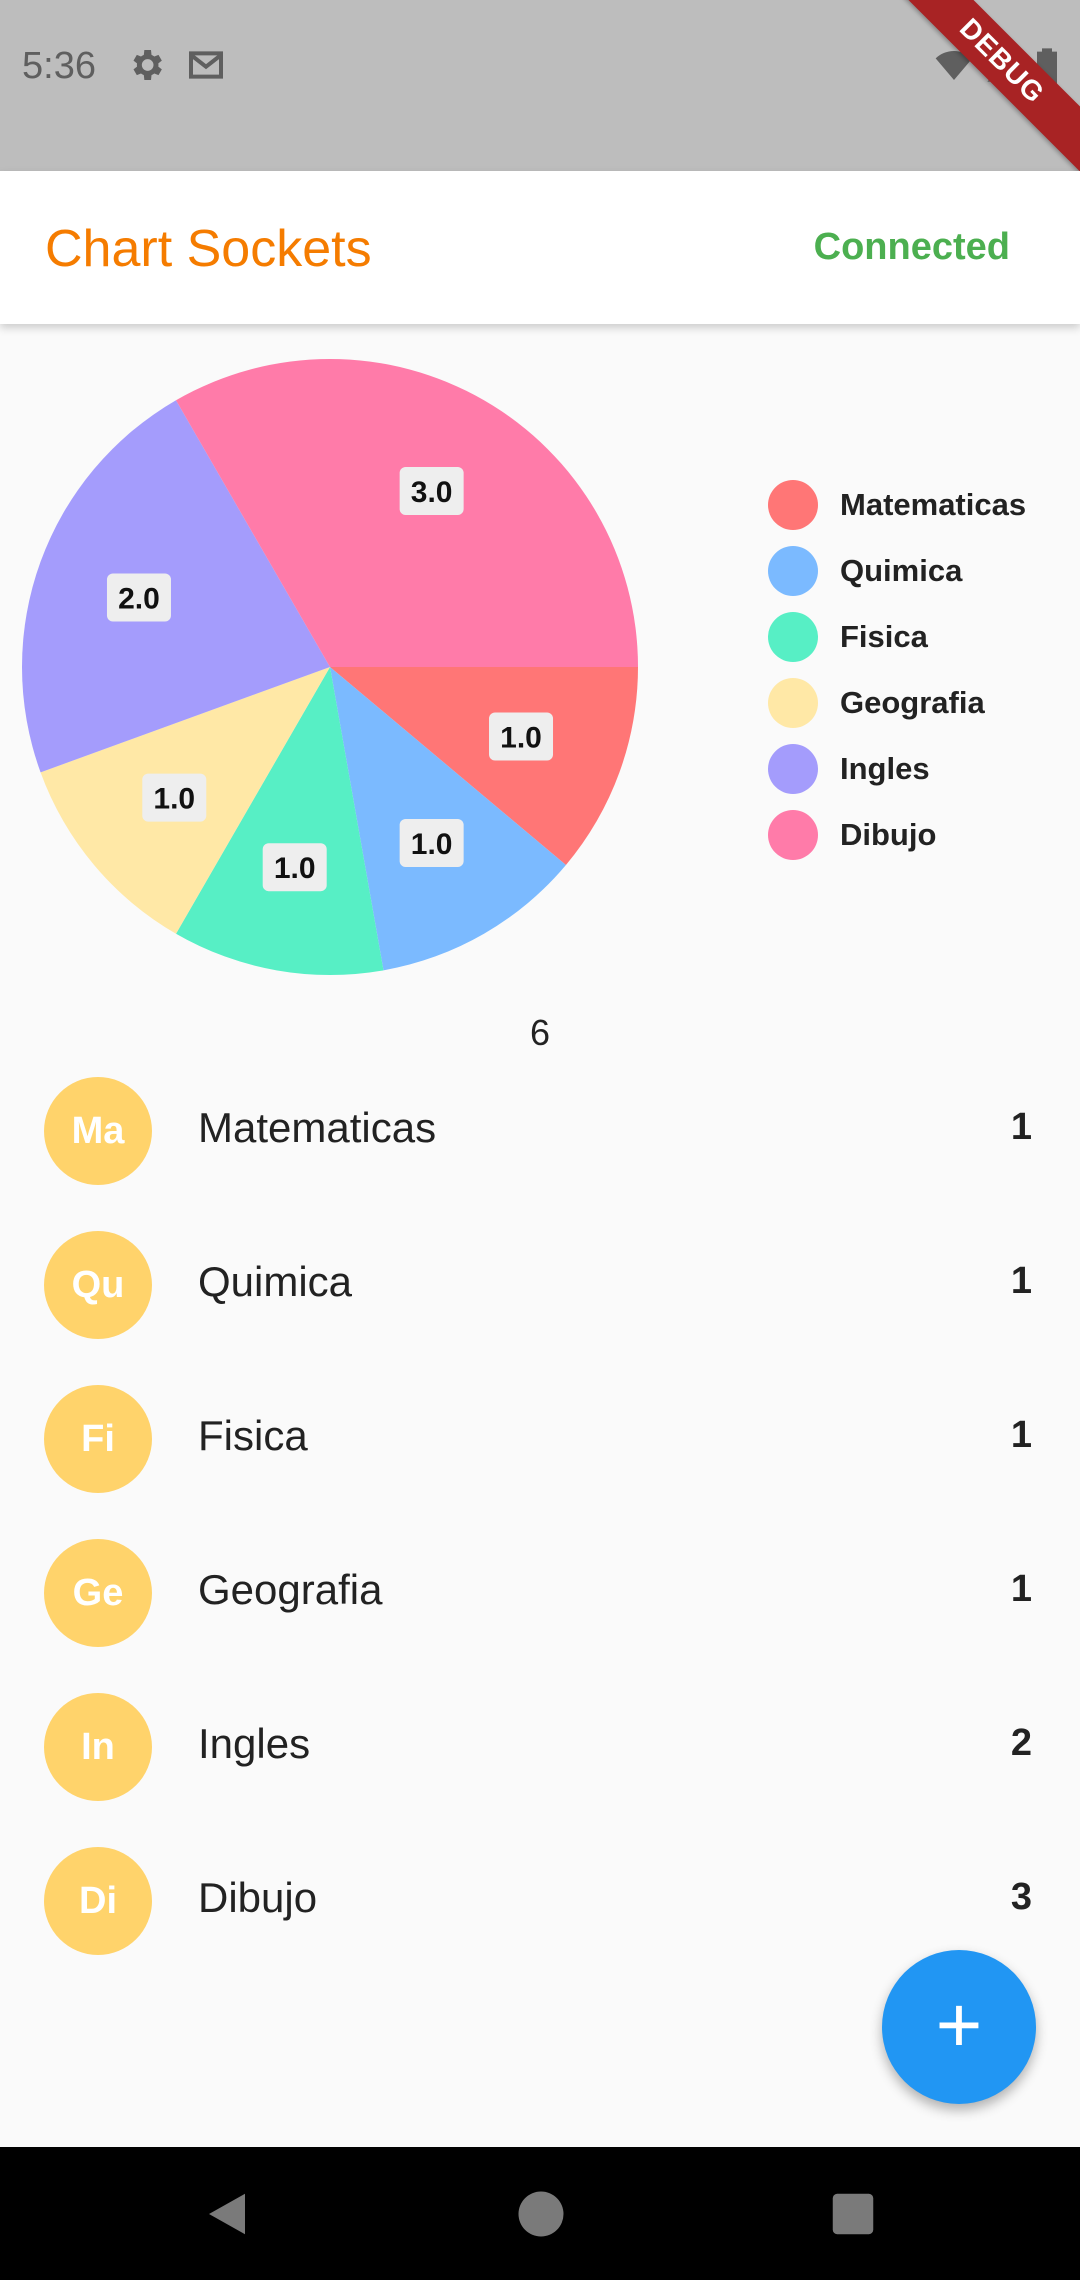 Image resolution: width=1080 pixels, height=2280 pixels. Describe the element at coordinates (253, 1435) in the screenshot. I see `list-item-name: Fisica` at that location.